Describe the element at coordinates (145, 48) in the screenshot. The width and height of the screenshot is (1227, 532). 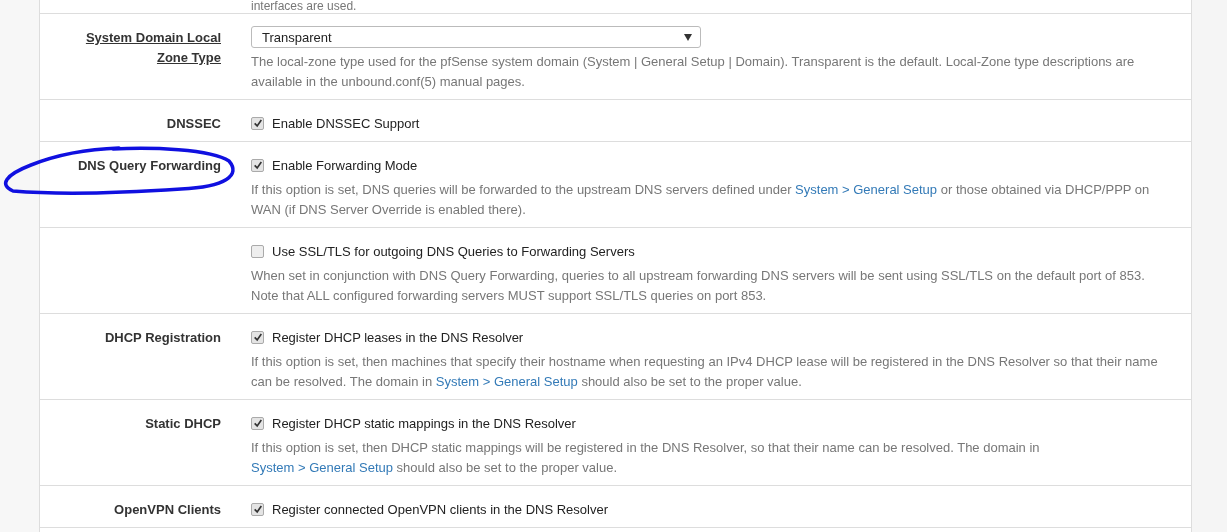
I see `field-label: System Domain Local Zone Type` at that location.